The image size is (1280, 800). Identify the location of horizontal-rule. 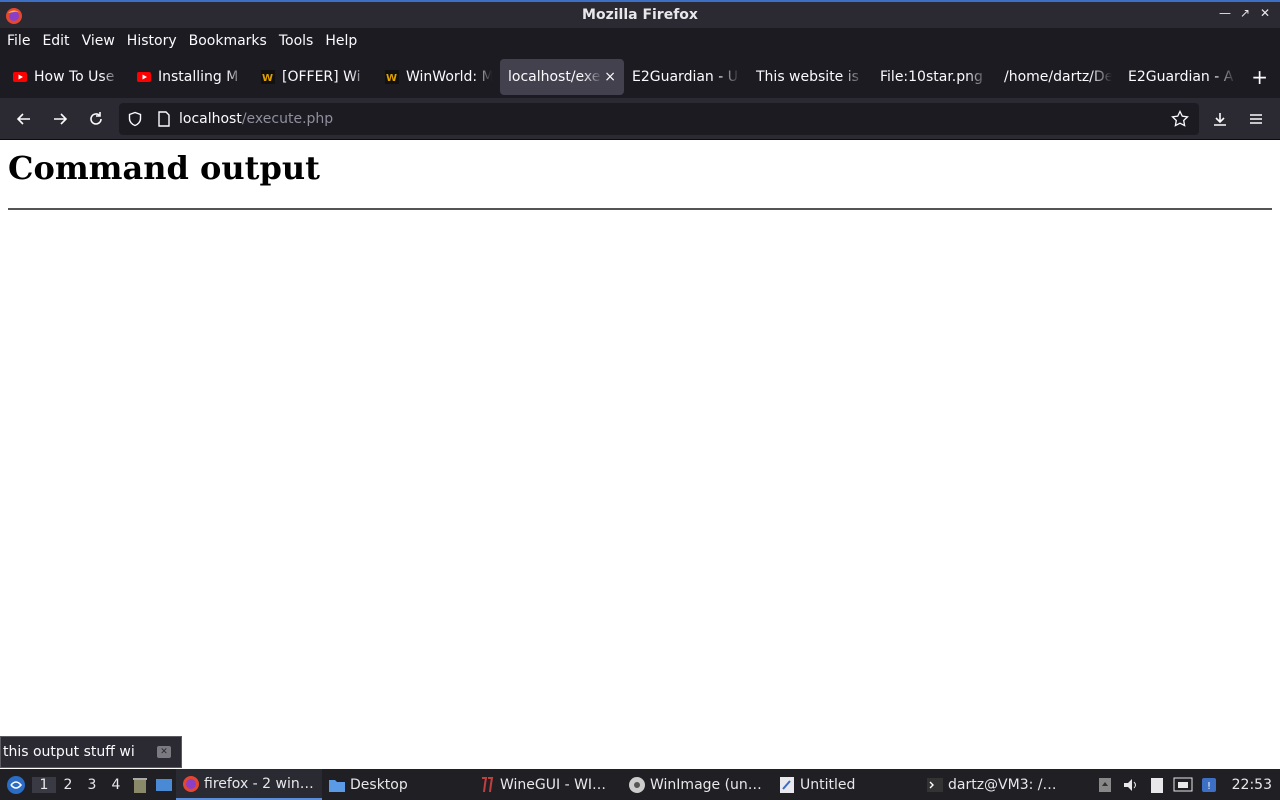
(640, 209).